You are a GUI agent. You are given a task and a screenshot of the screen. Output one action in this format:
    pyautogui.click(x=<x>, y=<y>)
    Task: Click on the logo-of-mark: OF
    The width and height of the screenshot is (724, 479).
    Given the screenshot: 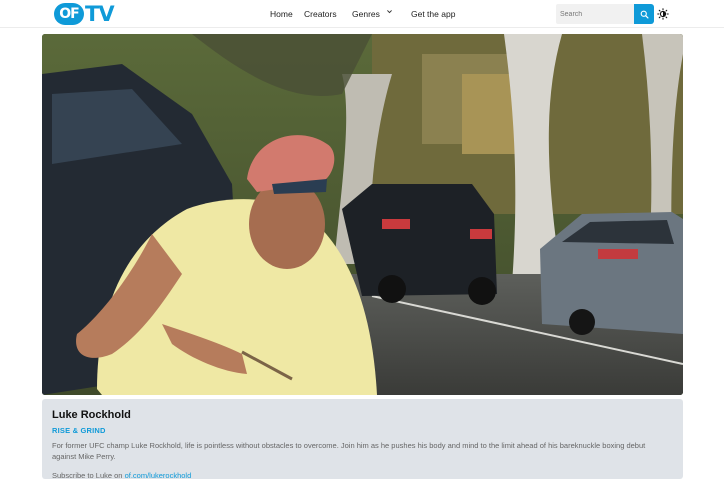 What is the action you would take?
    pyautogui.click(x=69, y=14)
    